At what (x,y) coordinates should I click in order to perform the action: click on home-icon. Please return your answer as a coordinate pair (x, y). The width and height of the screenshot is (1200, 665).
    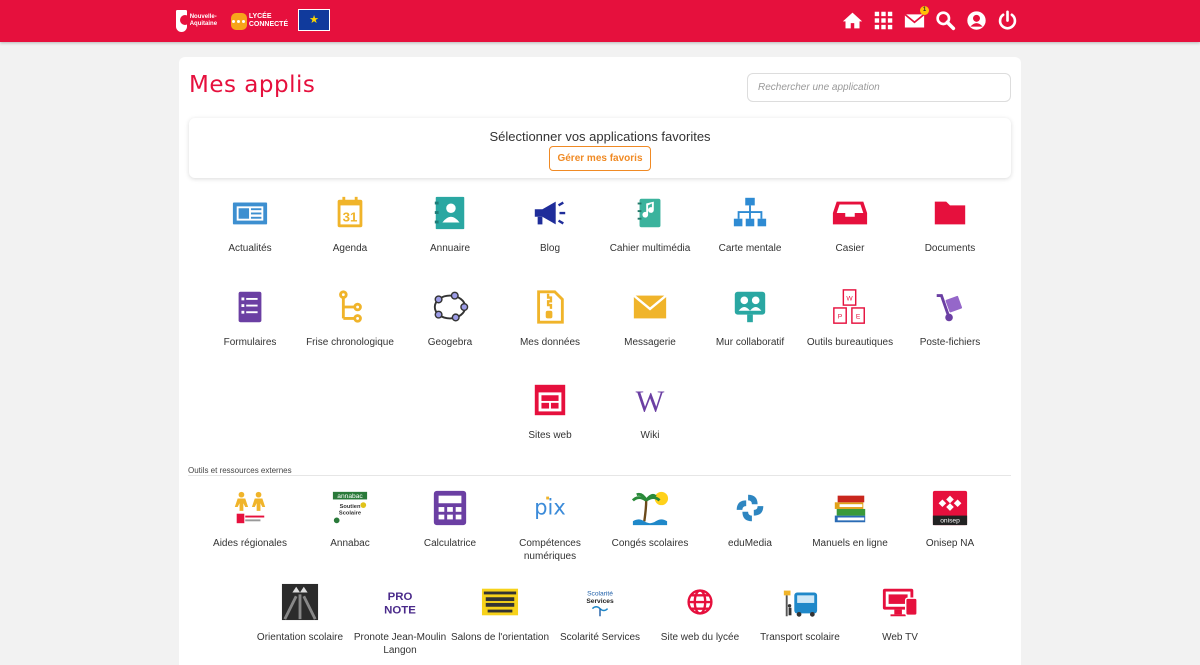
    Looking at the image, I should click on (852, 20).